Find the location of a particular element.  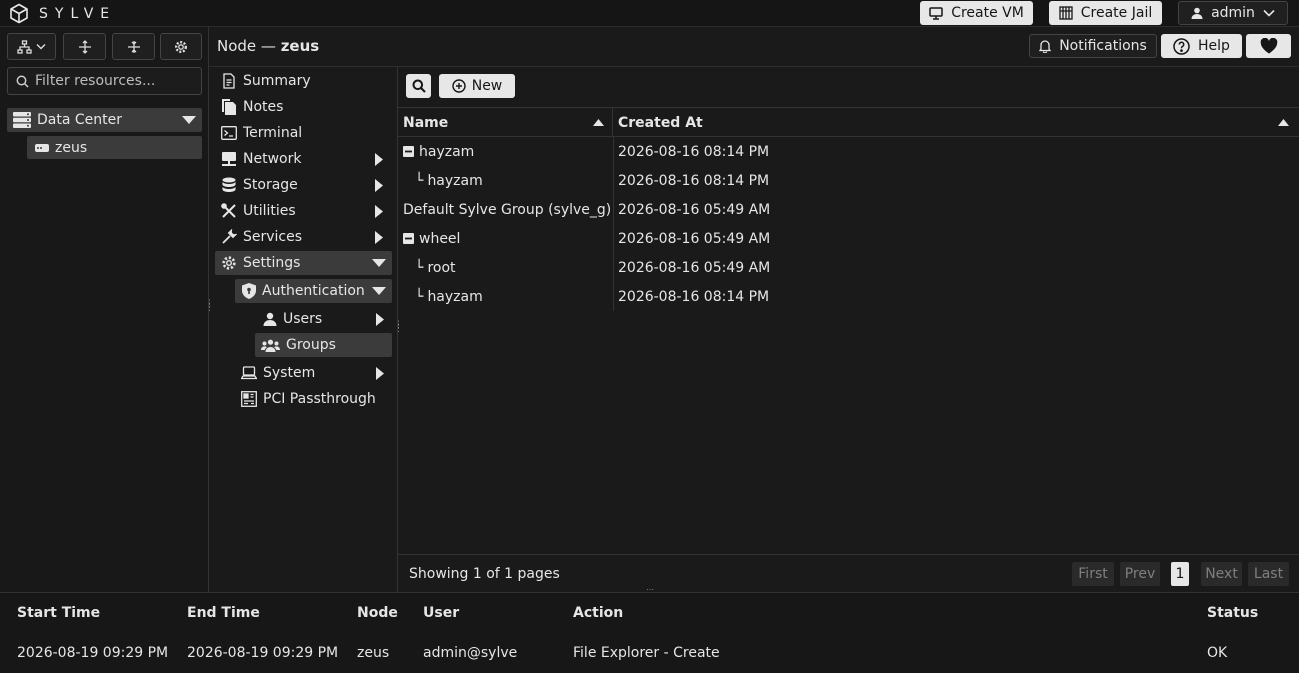

document-icon is located at coordinates (229, 81).